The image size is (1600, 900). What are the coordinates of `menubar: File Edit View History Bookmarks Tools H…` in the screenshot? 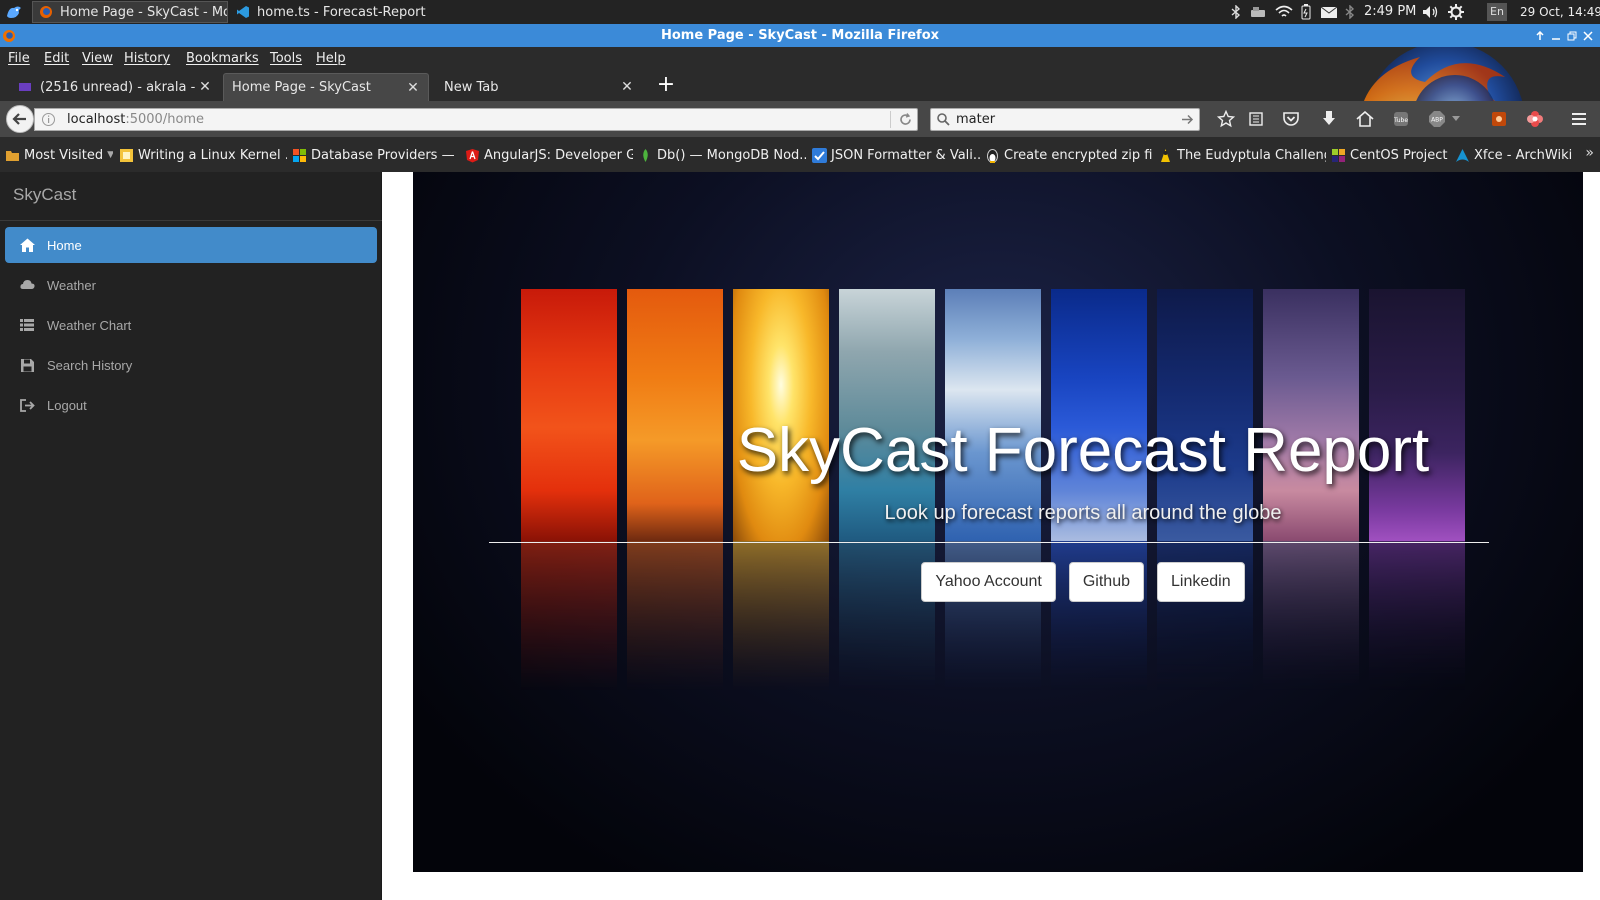 It's located at (800, 59).